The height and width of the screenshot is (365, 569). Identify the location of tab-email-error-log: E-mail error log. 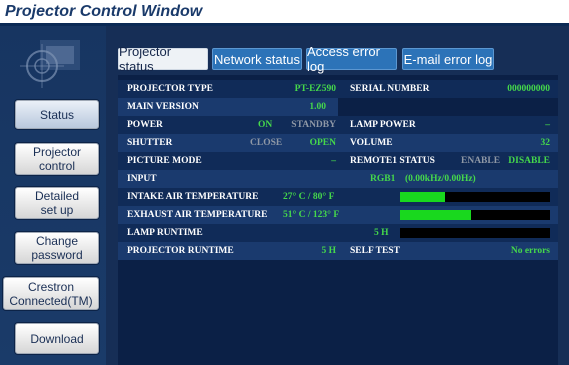
(448, 59).